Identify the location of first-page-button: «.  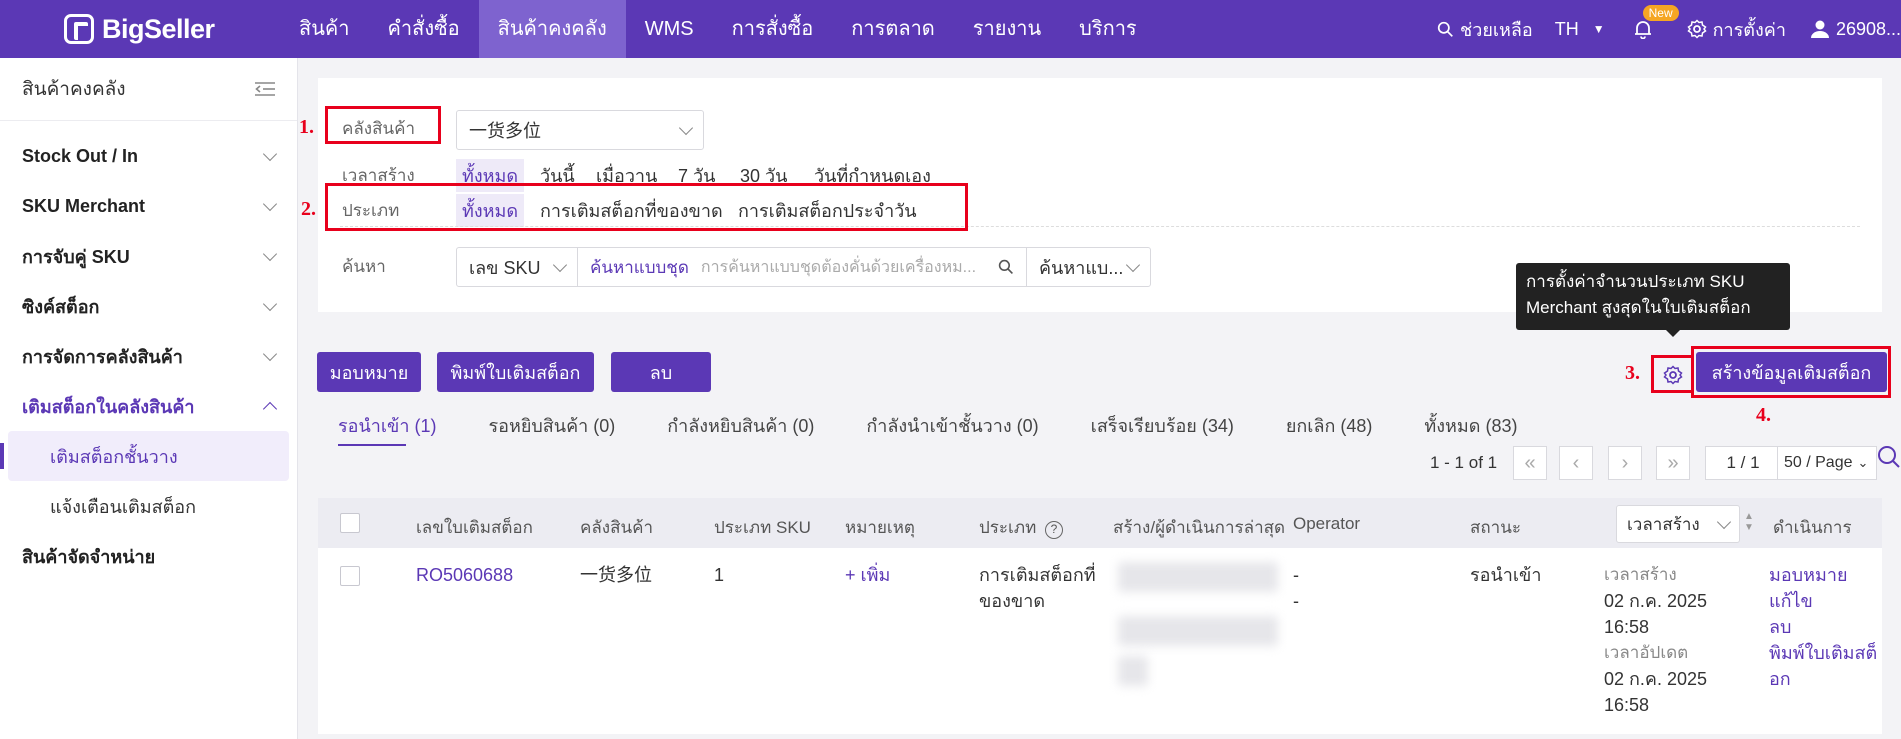
(1530, 463).